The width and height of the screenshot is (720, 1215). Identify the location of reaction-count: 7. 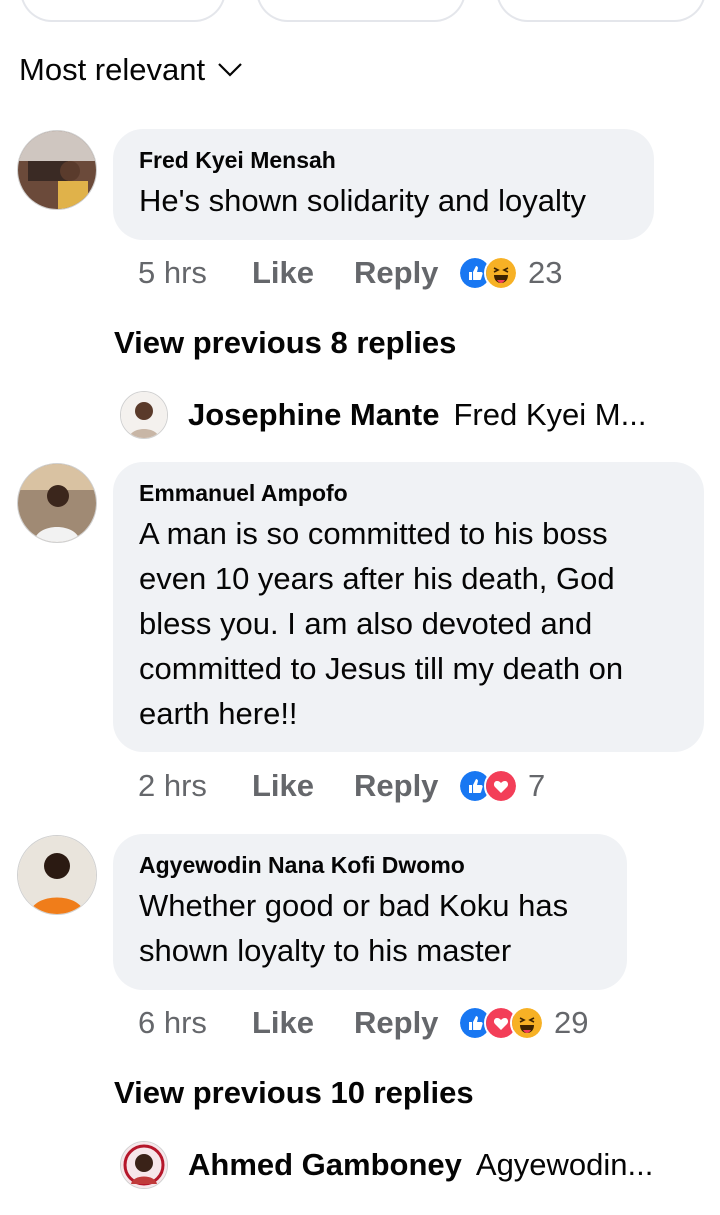
(536, 786).